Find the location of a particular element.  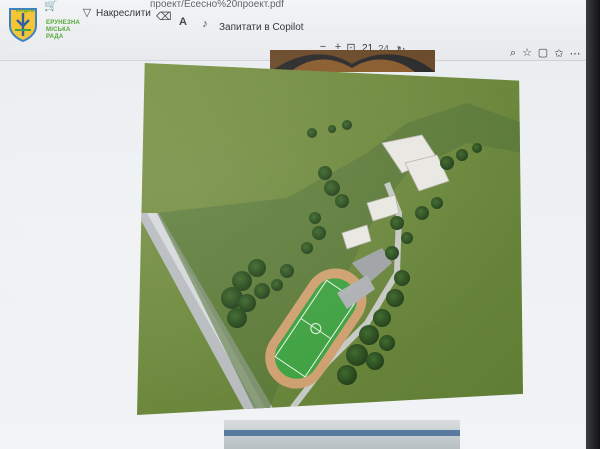

logo-top-text: ЕРУДЕНЬ is located at coordinates (25, 10).